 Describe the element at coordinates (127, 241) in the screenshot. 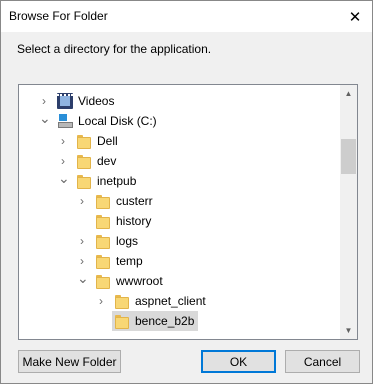

I see `tree-item-label: logs` at that location.